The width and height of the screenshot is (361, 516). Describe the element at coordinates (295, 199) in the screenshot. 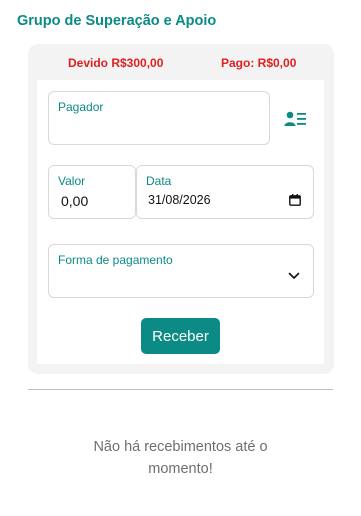

I see `calendar-icon` at that location.